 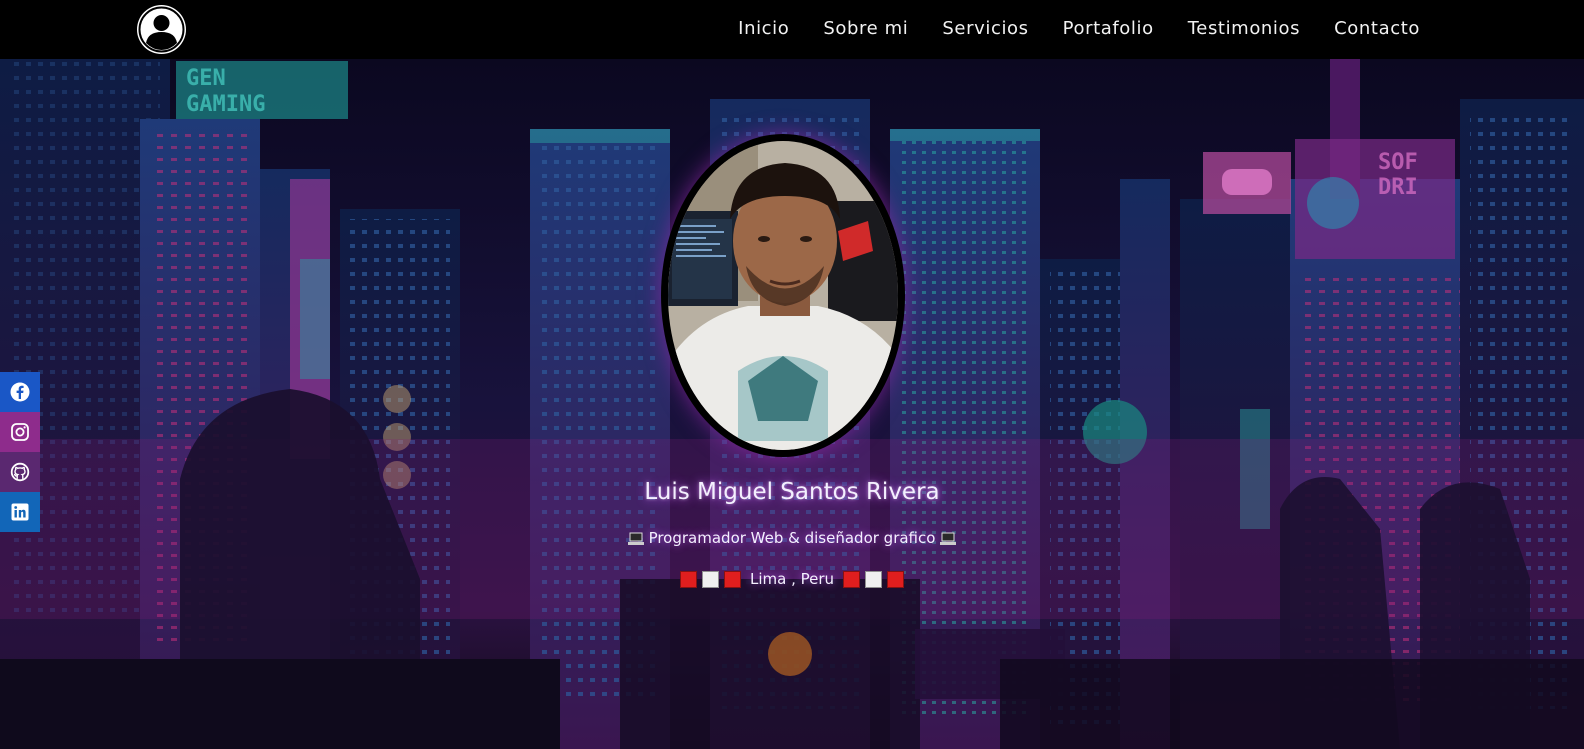 What do you see at coordinates (225, 104) in the screenshot?
I see `gaming-sign-text: GAMING` at bounding box center [225, 104].